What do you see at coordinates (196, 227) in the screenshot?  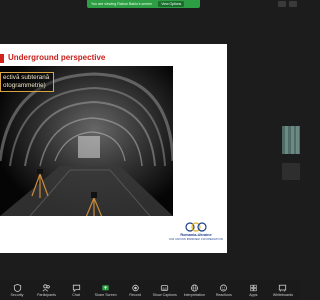 I see `logo-rings-icon` at bounding box center [196, 227].